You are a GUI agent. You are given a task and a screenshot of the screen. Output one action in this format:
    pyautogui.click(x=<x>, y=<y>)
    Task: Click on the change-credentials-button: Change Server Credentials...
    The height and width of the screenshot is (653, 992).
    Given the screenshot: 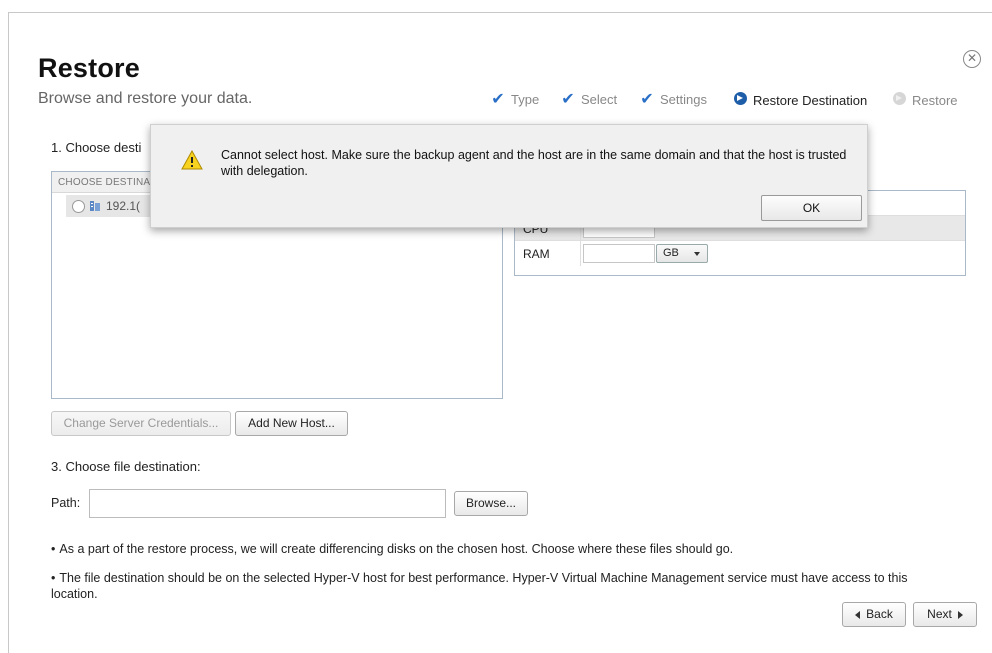 What is the action you would take?
    pyautogui.click(x=141, y=423)
    